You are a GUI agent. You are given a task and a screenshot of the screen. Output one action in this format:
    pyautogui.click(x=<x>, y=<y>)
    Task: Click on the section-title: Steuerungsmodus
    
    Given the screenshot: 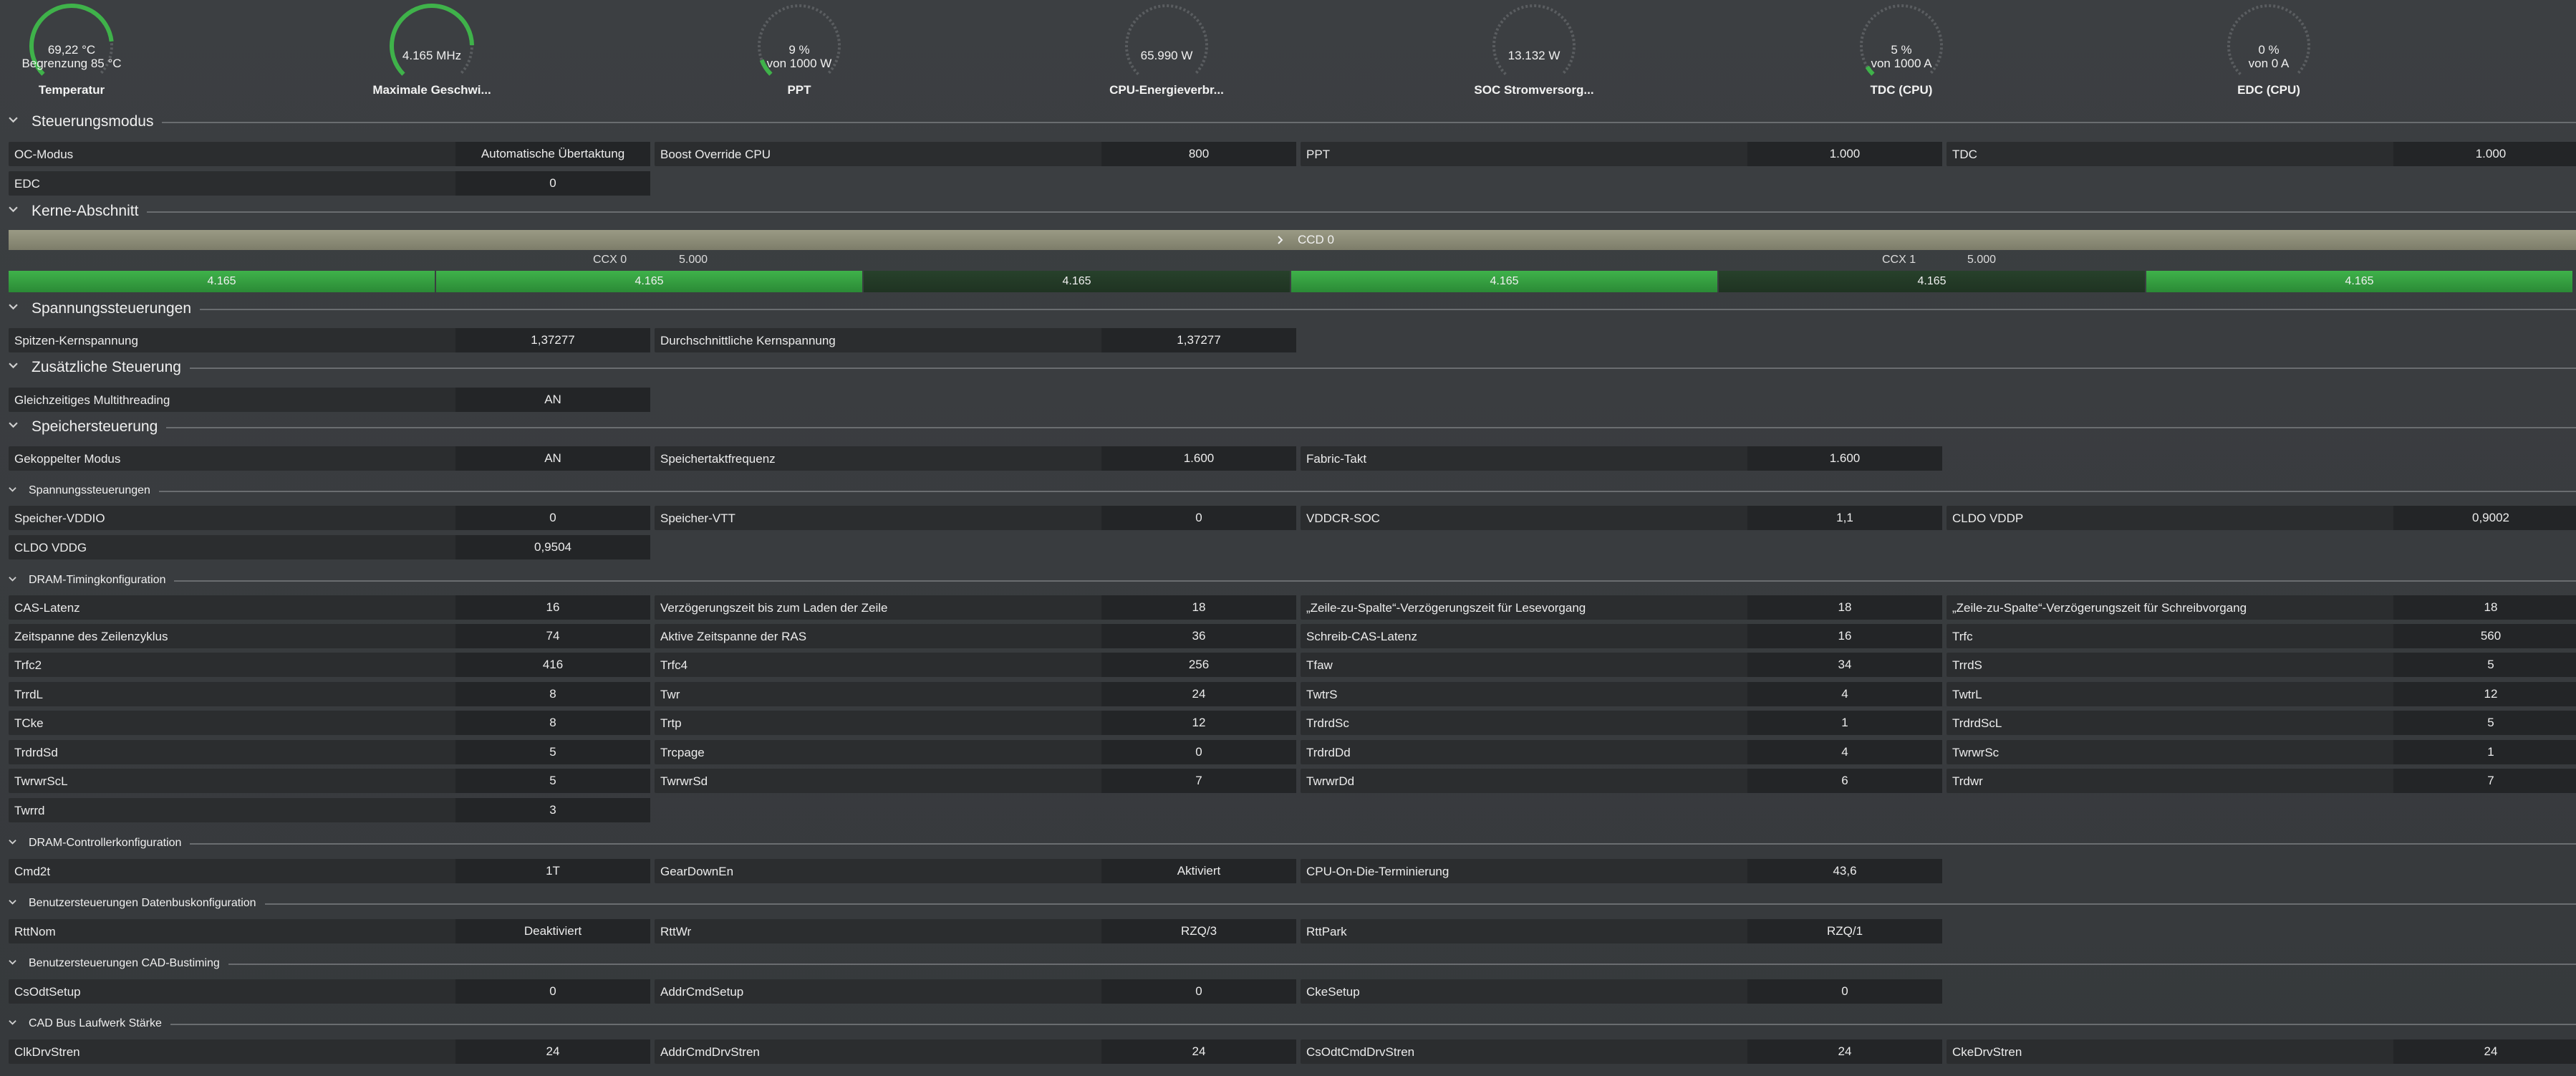 What is the action you would take?
    pyautogui.click(x=93, y=121)
    